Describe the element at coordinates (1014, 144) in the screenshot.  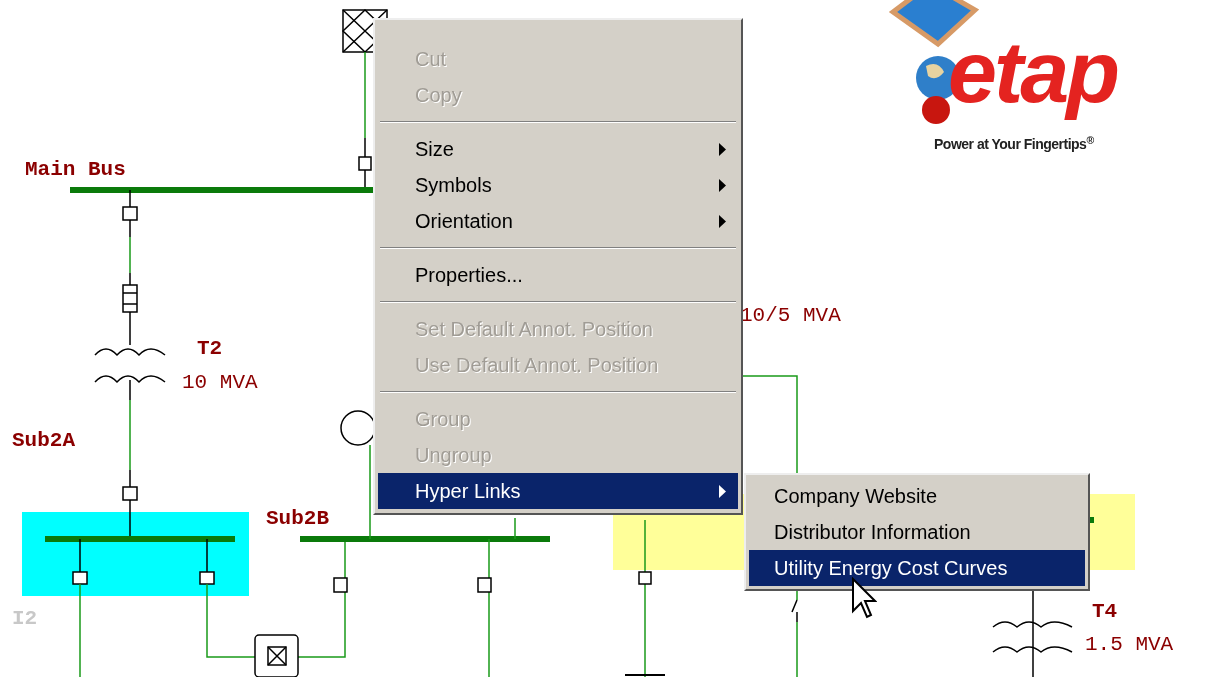
I see `logo-tagline: Power at Your Fingertips$^{®}$` at that location.